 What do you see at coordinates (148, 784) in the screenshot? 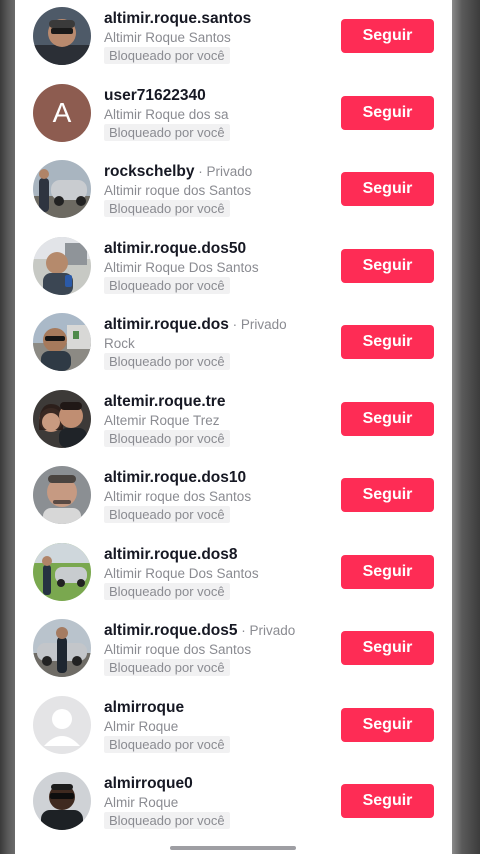
I see `username: almirroque0` at bounding box center [148, 784].